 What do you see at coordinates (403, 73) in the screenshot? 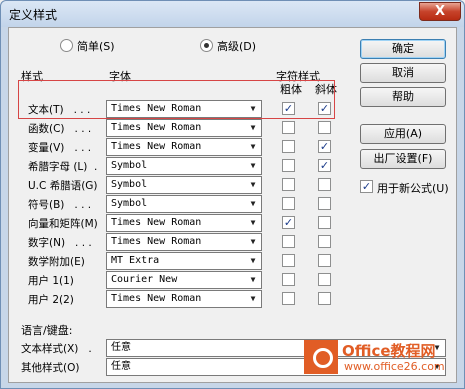
I see `cancel-button: 取消` at bounding box center [403, 73].